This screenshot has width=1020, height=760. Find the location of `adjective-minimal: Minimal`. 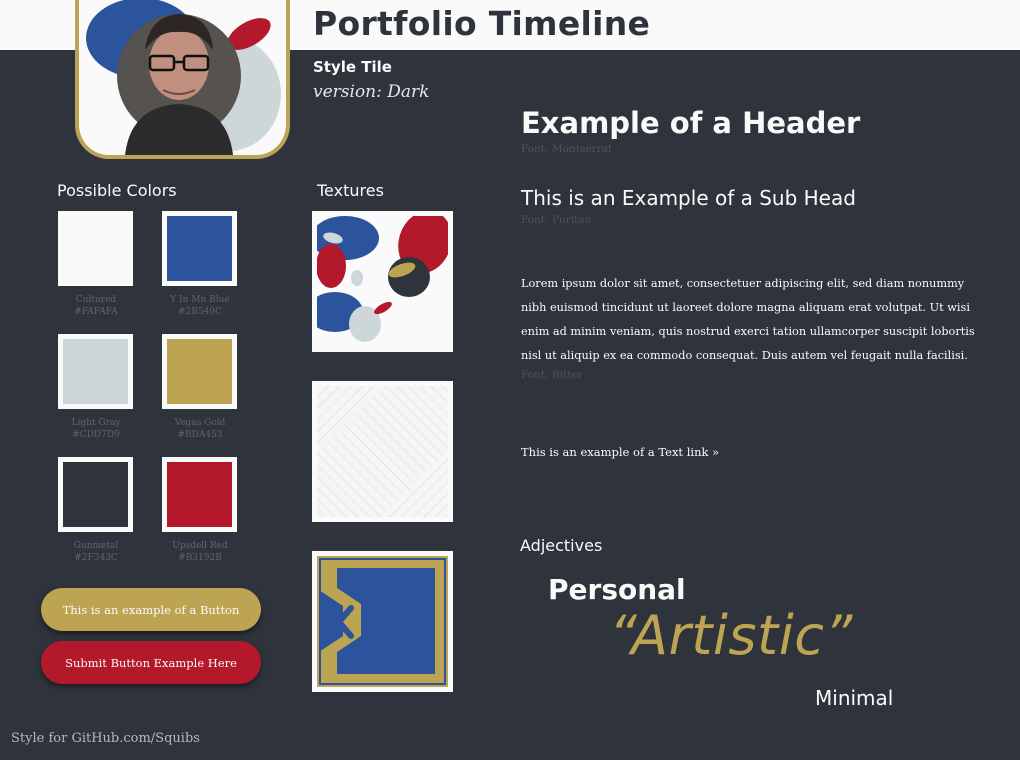

adjective-minimal: Minimal is located at coordinates (854, 698).